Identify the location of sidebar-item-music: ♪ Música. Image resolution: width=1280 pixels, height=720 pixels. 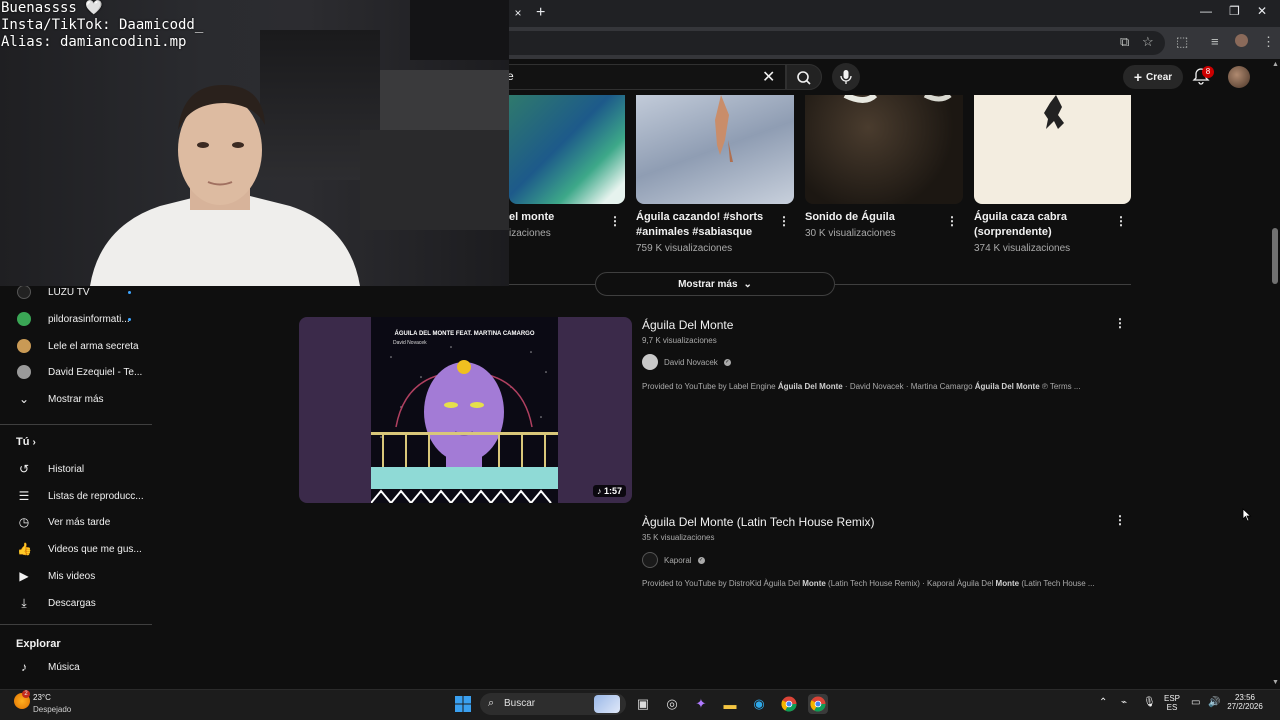
(76, 667).